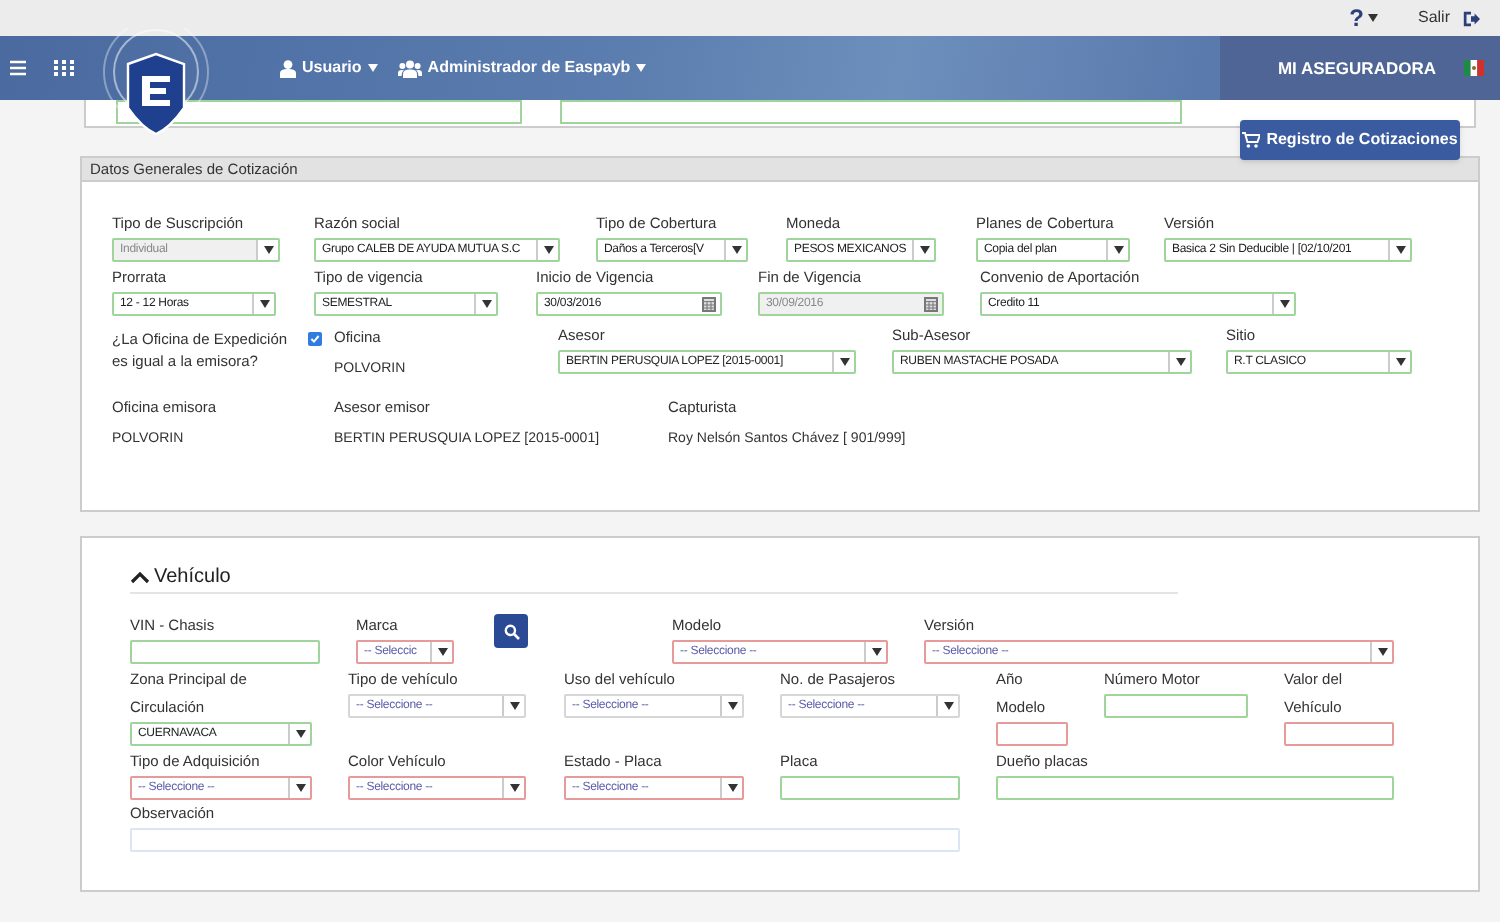 The image size is (1500, 922). Describe the element at coordinates (64, 68) in the screenshot. I see `apps-grid-icon` at that location.